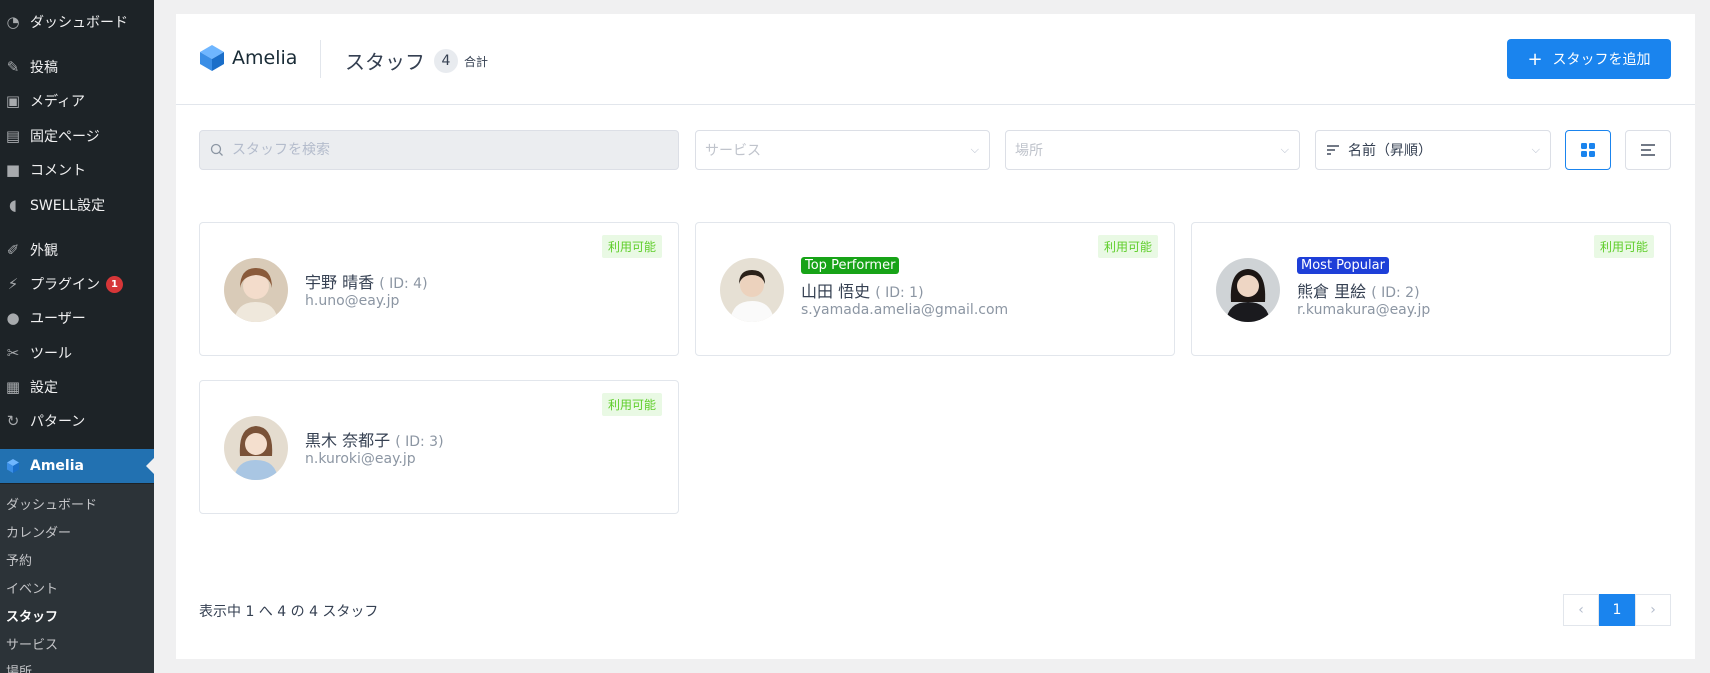 This screenshot has width=1710, height=673. What do you see at coordinates (77, 421) in the screenshot?
I see `menu-patterns: ↻ パターン` at bounding box center [77, 421].